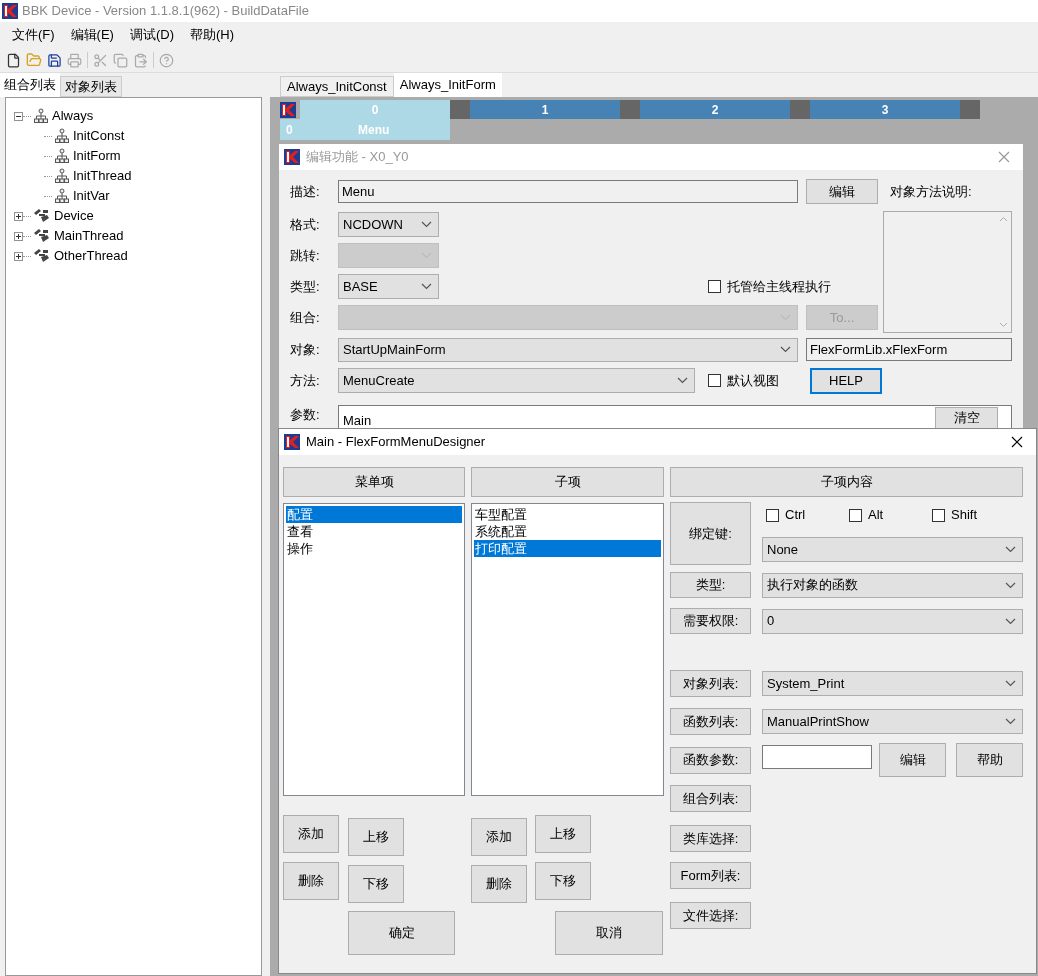 This screenshot has width=1038, height=976. I want to click on button: 类库选择:, so click(710, 838).